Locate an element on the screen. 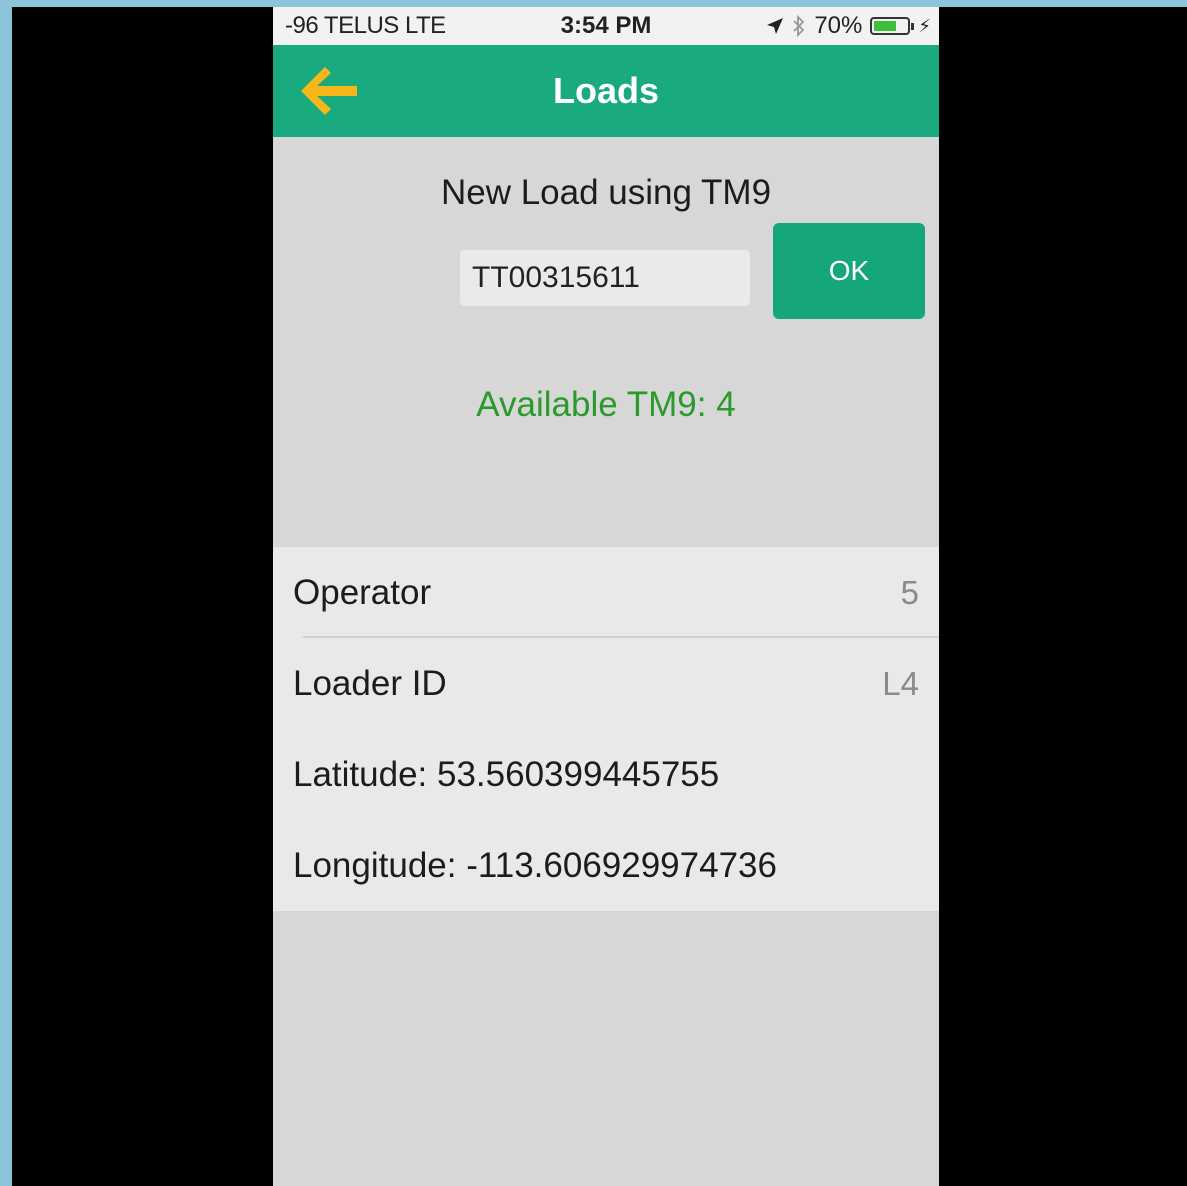 The image size is (1187, 1186). form-heading: New Load using TM9 is located at coordinates (606, 192).